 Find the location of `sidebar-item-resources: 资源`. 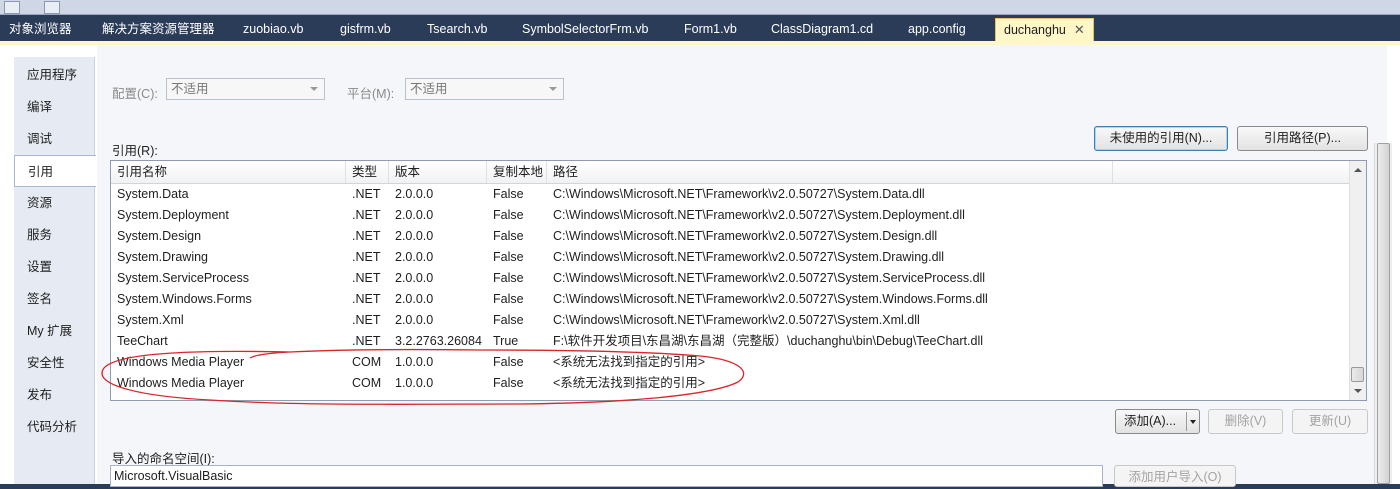

sidebar-item-resources: 资源 is located at coordinates (54, 203).